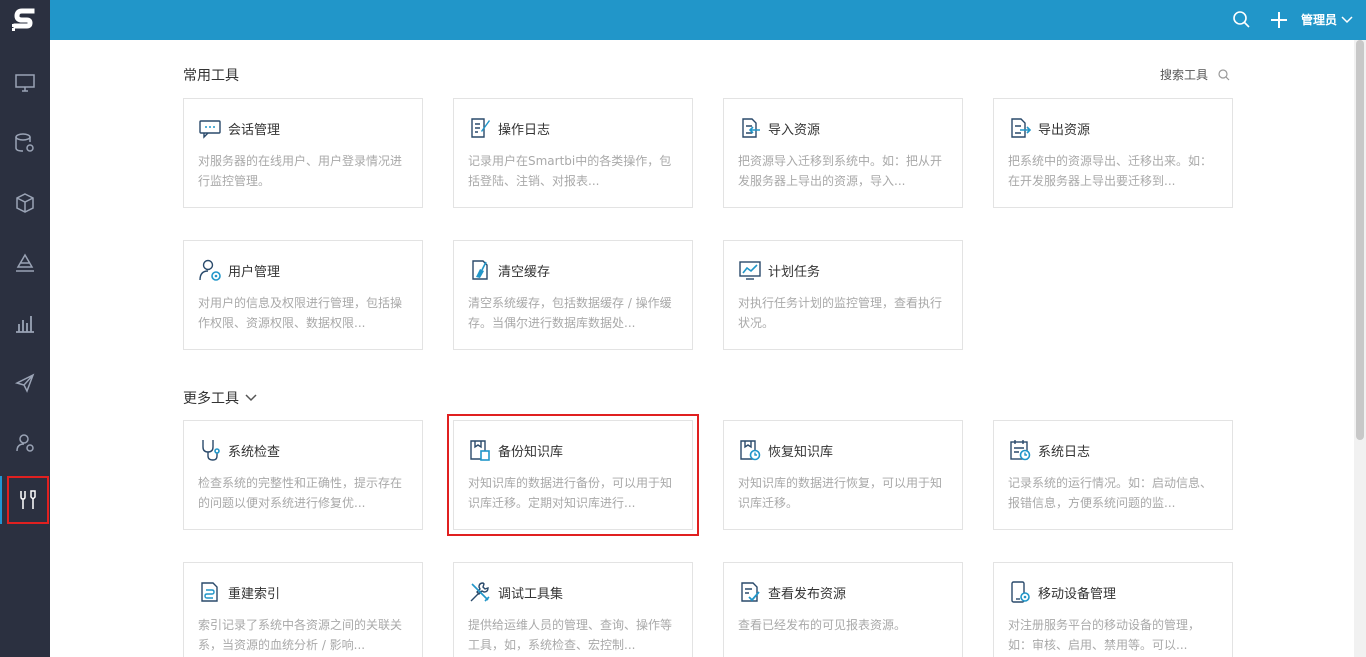  What do you see at coordinates (531, 452) in the screenshot?
I see `card-title: 备份知识库` at bounding box center [531, 452].